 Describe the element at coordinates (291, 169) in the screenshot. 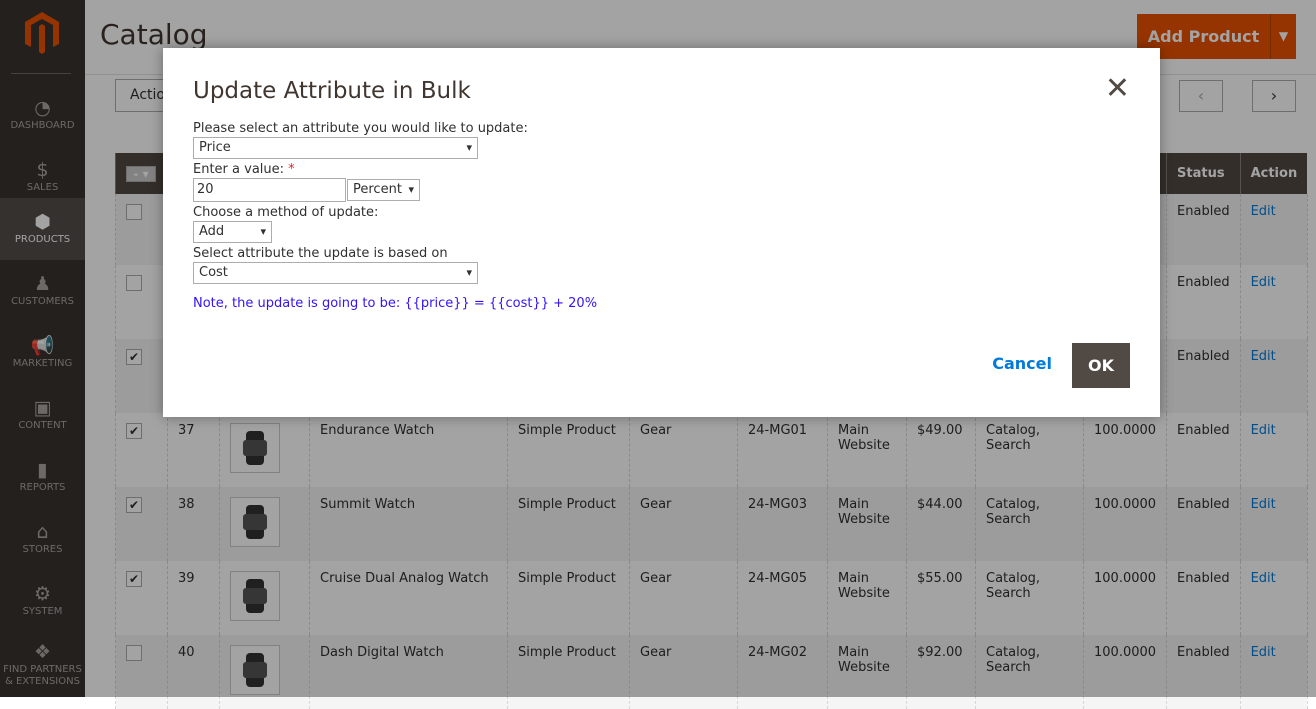

I see `required-marker: *` at that location.